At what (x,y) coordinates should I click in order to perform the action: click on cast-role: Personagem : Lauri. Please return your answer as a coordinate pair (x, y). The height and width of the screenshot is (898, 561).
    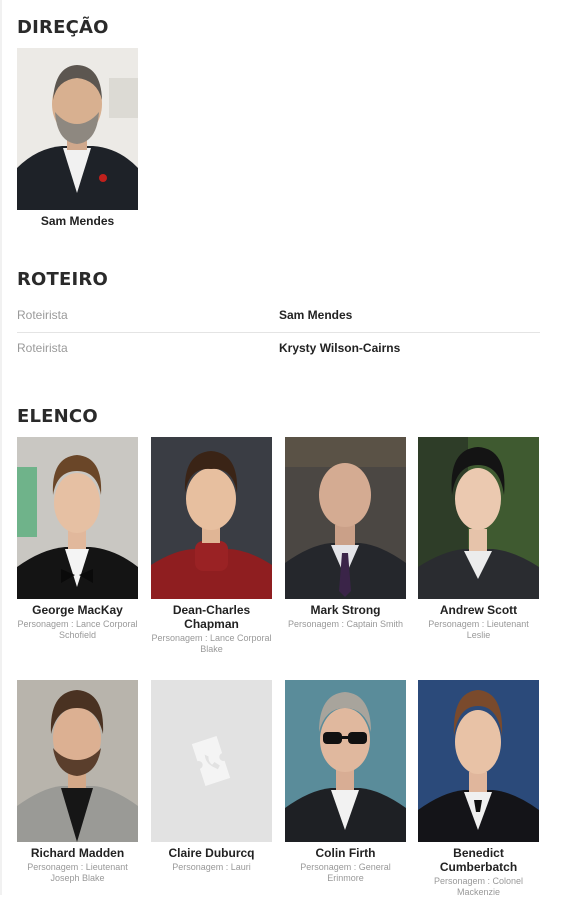
    Looking at the image, I should click on (211, 867).